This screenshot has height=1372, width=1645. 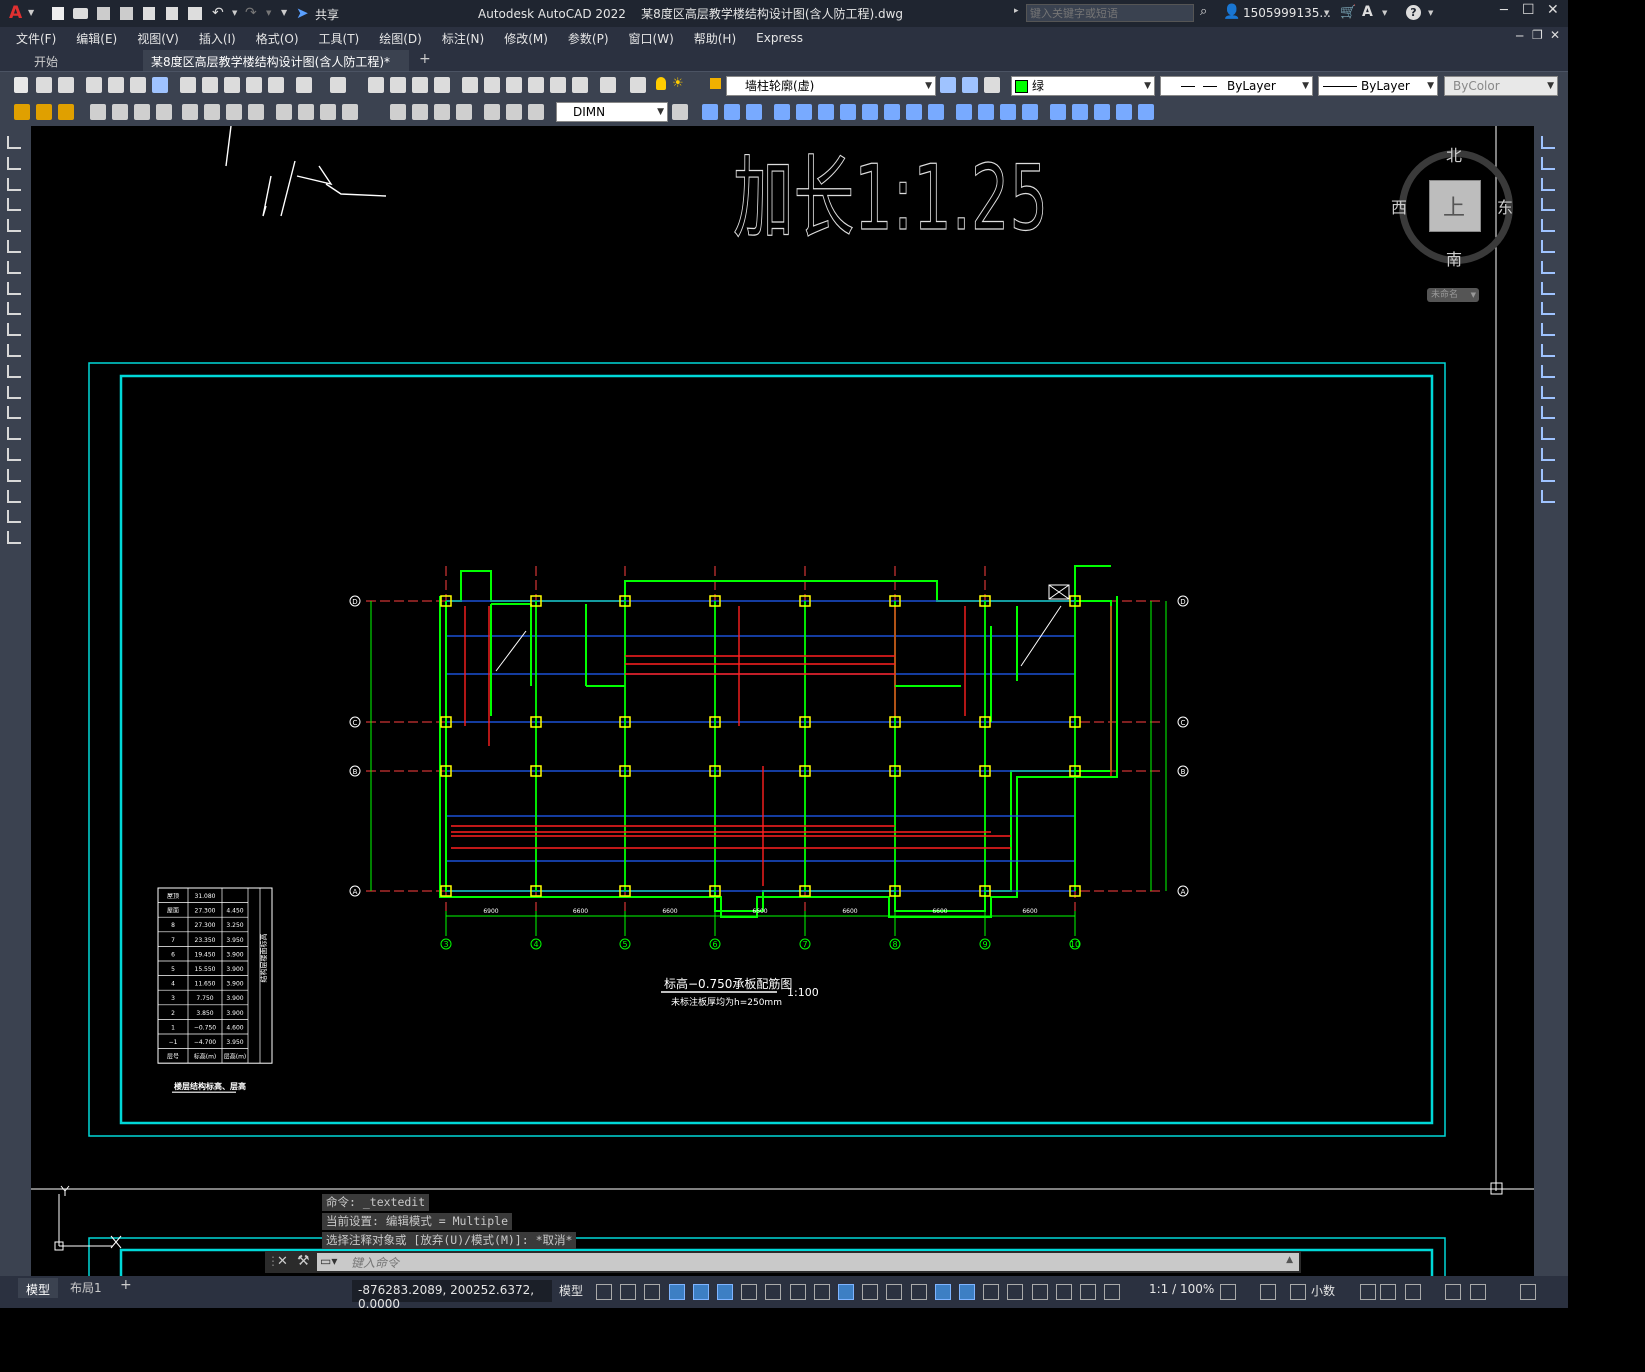 What do you see at coordinates (15, 13) in the screenshot?
I see `autocad-logo: A` at bounding box center [15, 13].